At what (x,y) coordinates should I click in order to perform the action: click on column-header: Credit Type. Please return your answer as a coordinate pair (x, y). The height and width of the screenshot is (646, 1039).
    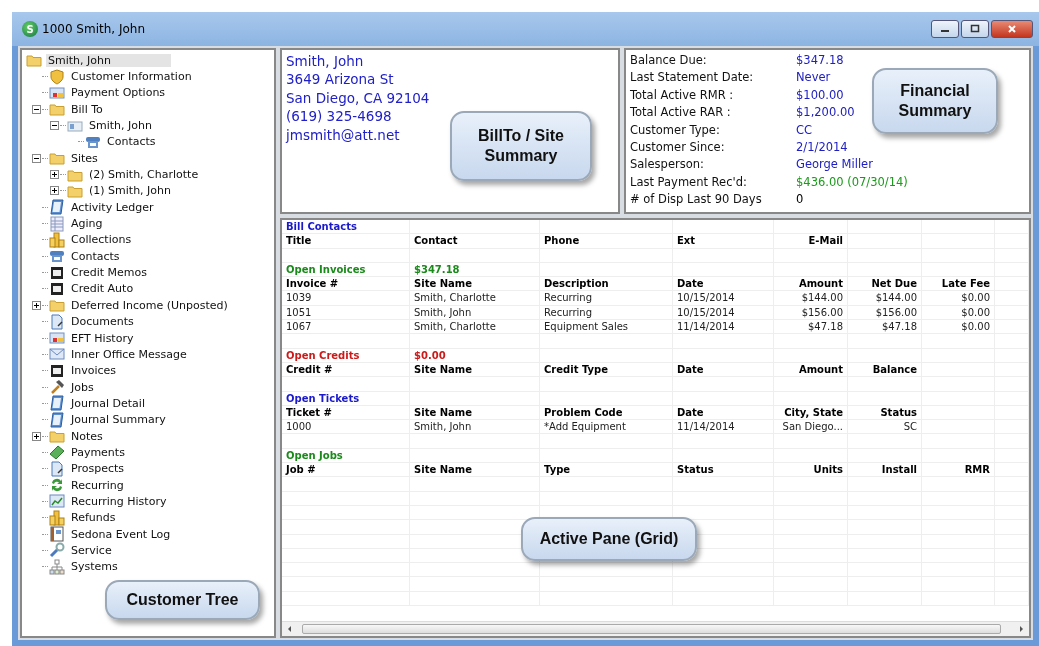
    Looking at the image, I should click on (576, 369).